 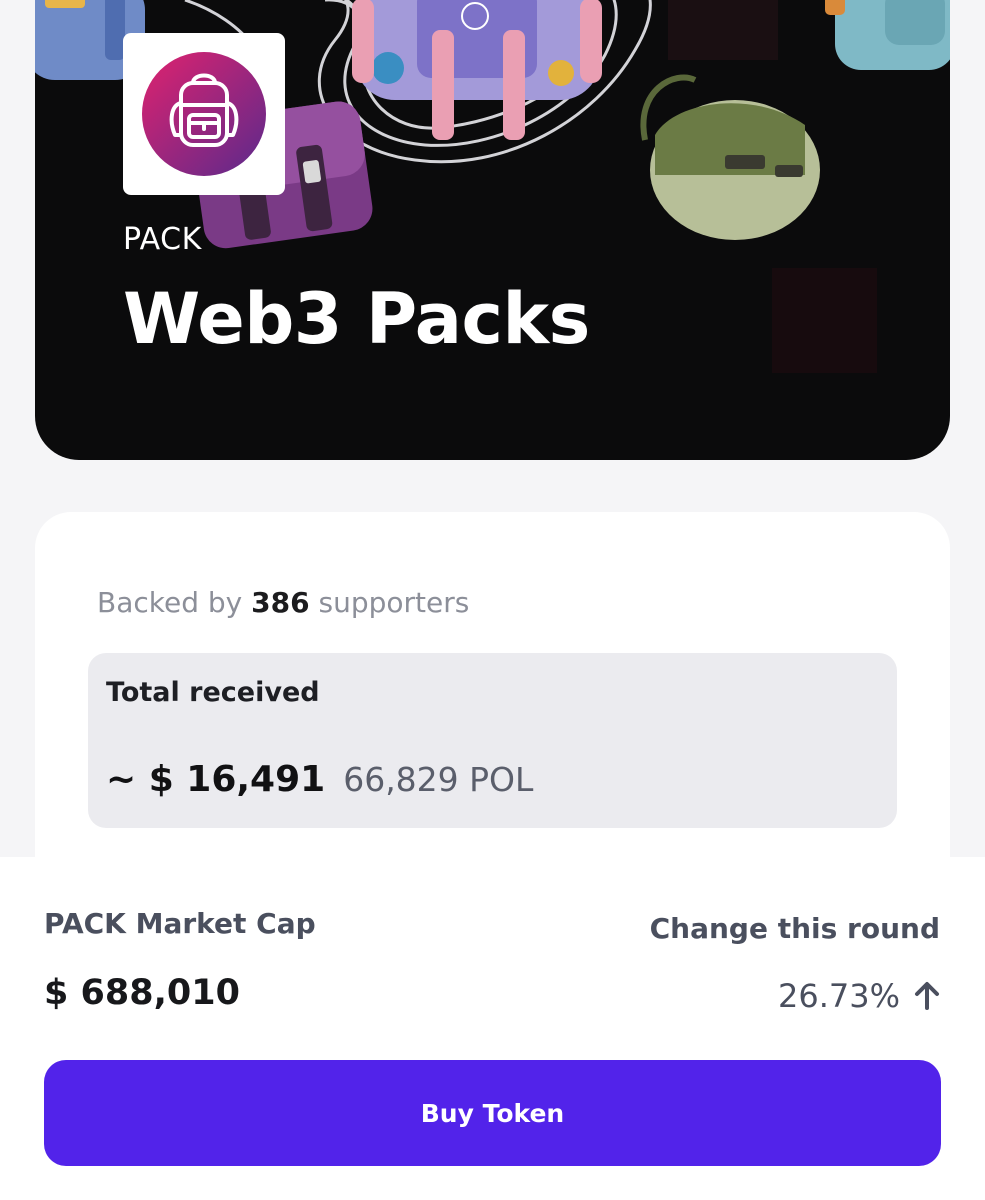 What do you see at coordinates (170, 602) in the screenshot?
I see `backed-prefix: Backed by` at bounding box center [170, 602].